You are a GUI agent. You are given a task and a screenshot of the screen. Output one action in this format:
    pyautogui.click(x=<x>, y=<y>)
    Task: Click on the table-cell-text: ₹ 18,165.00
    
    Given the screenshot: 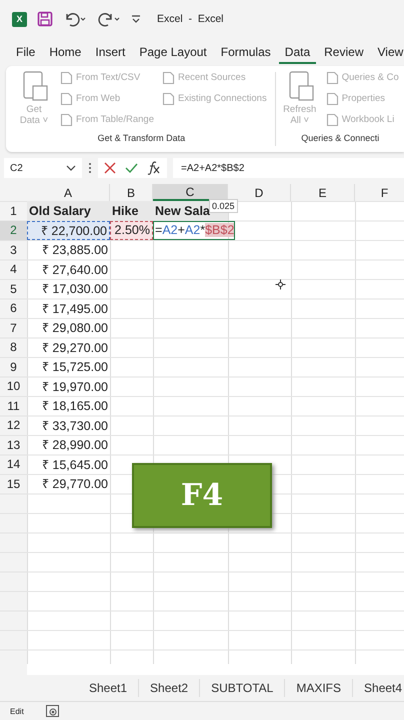 What is the action you would take?
    pyautogui.click(x=74, y=407)
    